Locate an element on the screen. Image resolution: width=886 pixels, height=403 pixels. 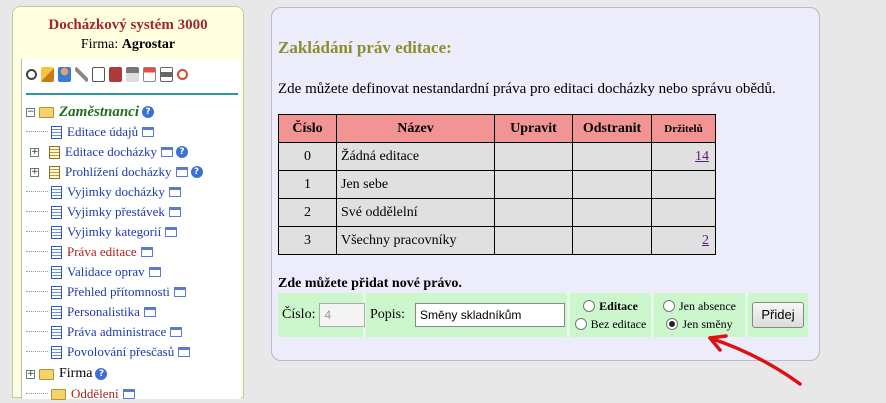
add-right-title: Zde můžete přidat nové právo. is located at coordinates (370, 283).